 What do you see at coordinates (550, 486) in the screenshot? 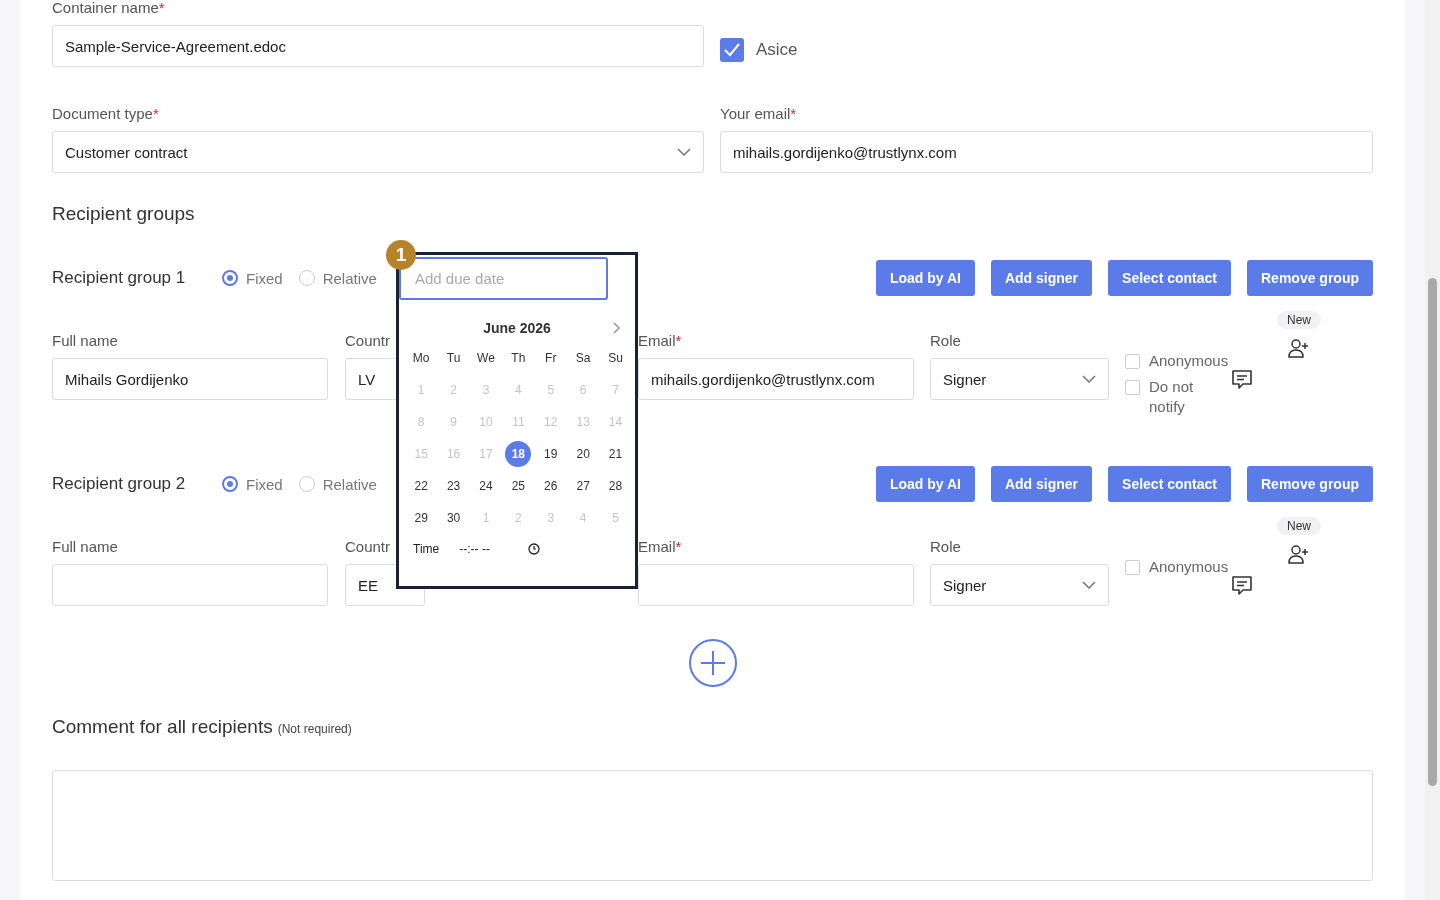
I see `calendar-day: 26` at bounding box center [550, 486].